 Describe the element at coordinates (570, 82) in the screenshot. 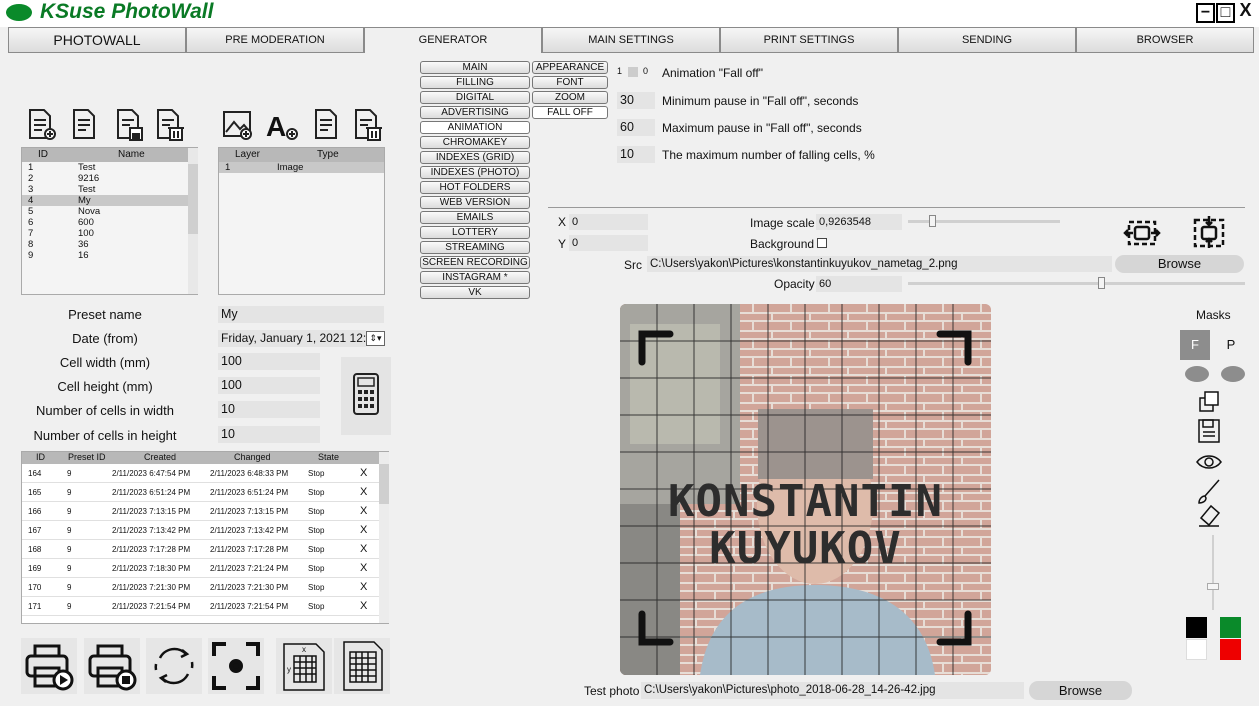

I see `anim-menu-item-font: FONT` at that location.